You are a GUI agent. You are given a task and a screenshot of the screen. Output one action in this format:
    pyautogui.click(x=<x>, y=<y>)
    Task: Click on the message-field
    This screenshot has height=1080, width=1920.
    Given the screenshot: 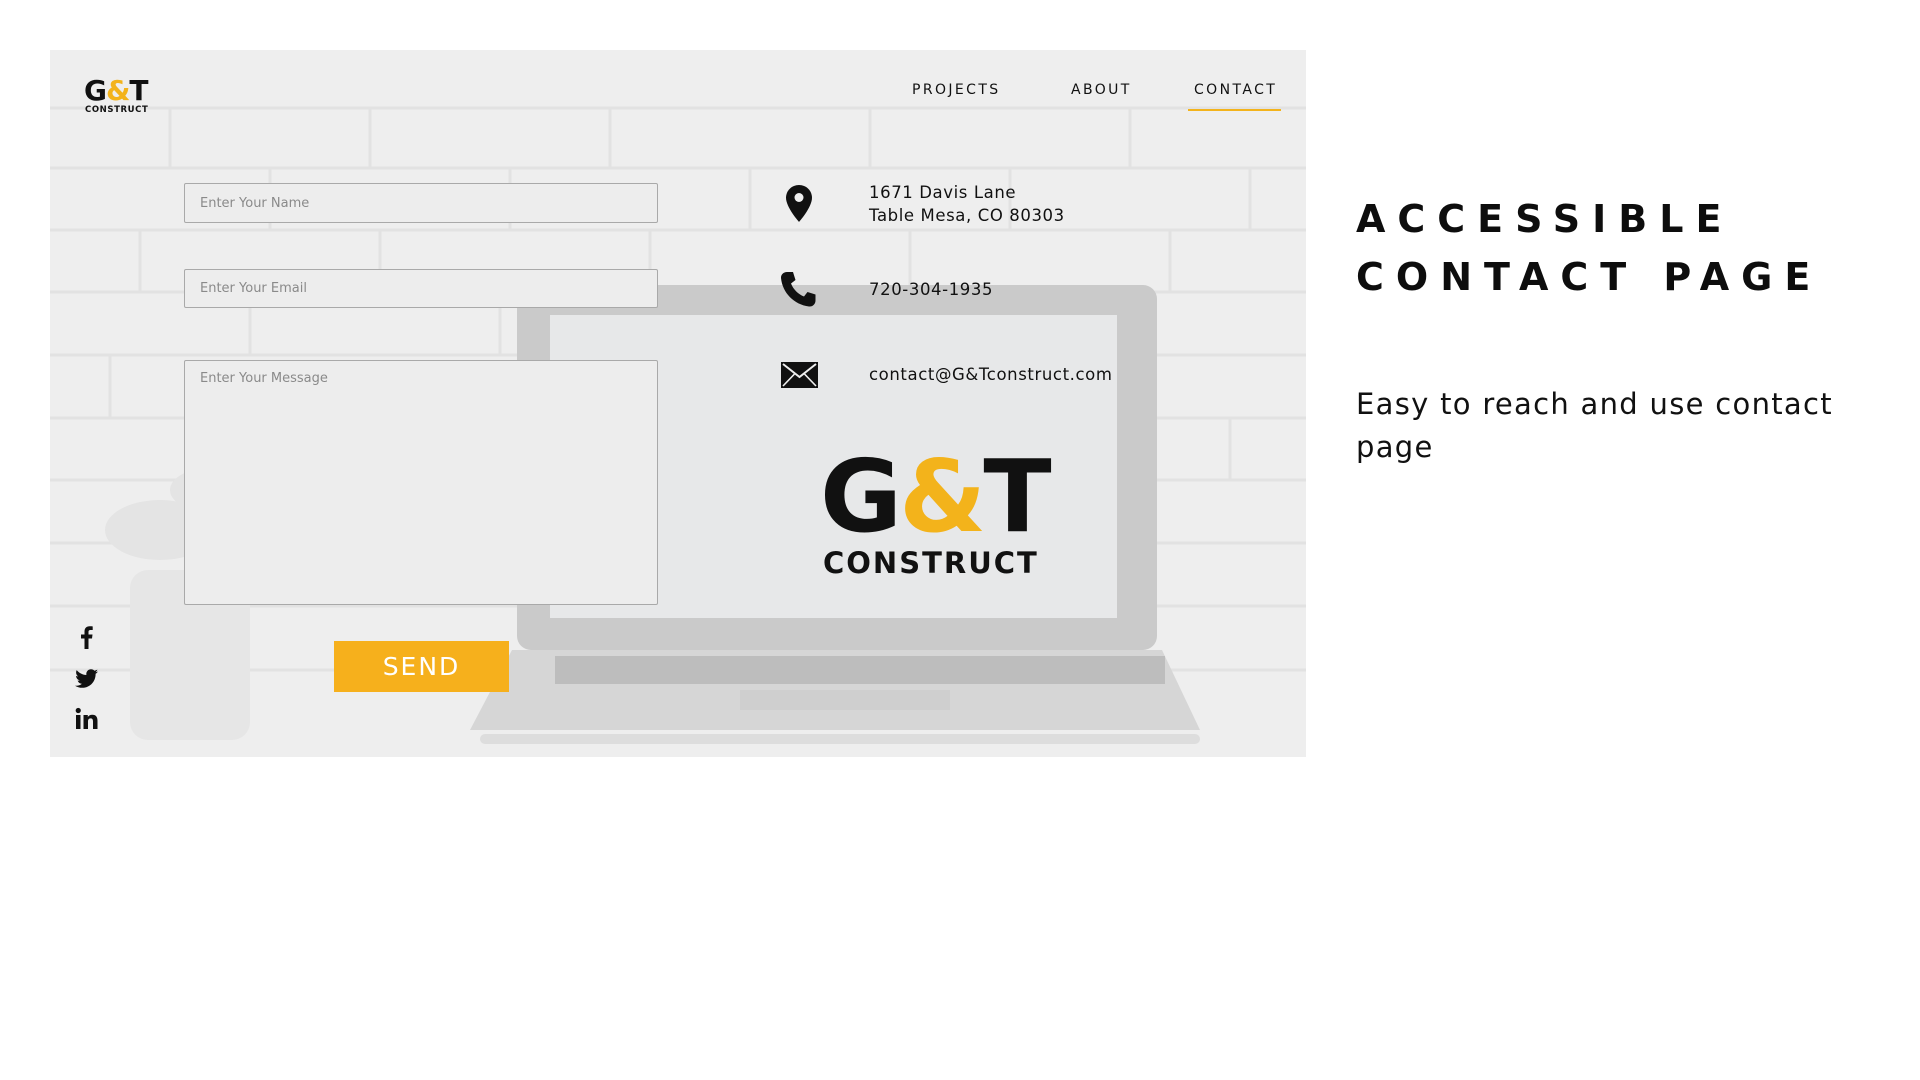 What is the action you would take?
    pyautogui.click(x=421, y=482)
    